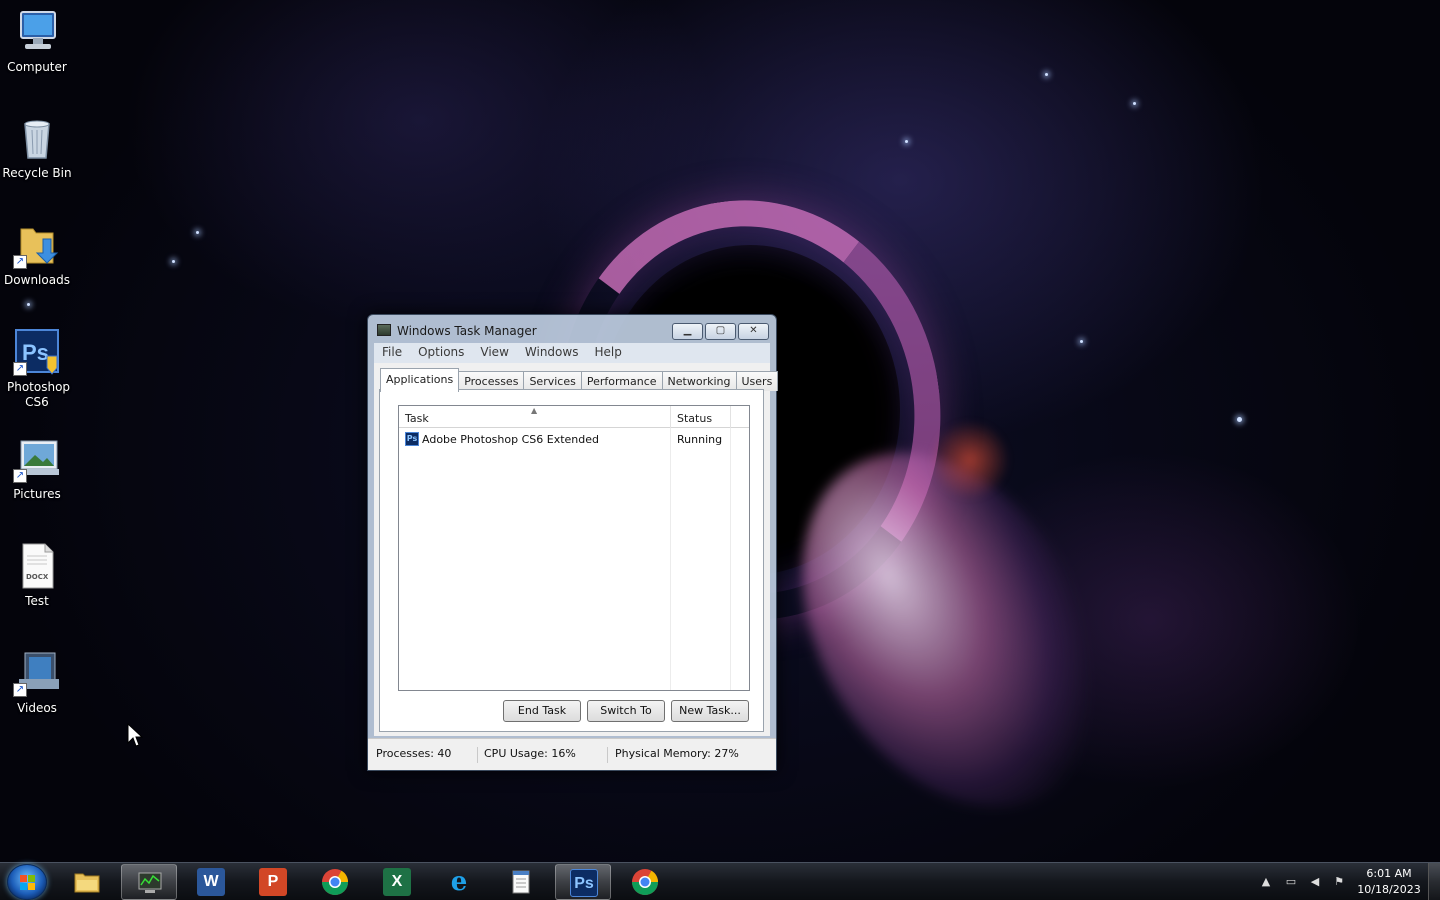 This screenshot has height=900, width=1440. I want to click on notepad-icon, so click(521, 882).